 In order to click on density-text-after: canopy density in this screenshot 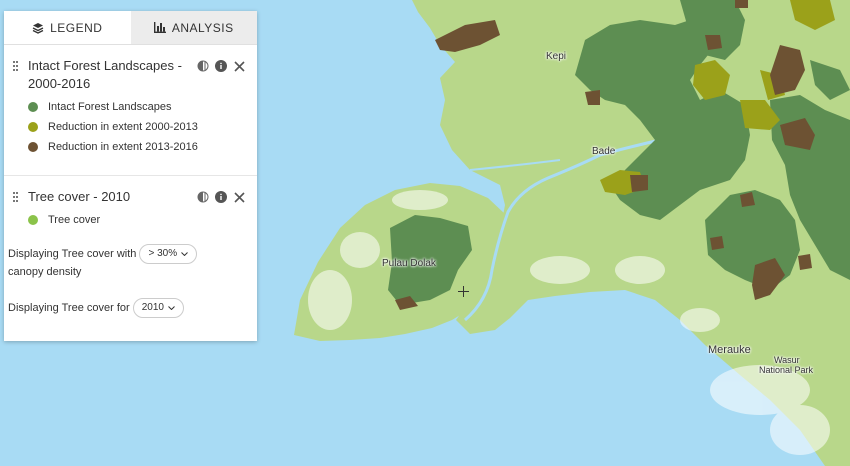, I will do `click(45, 272)`.